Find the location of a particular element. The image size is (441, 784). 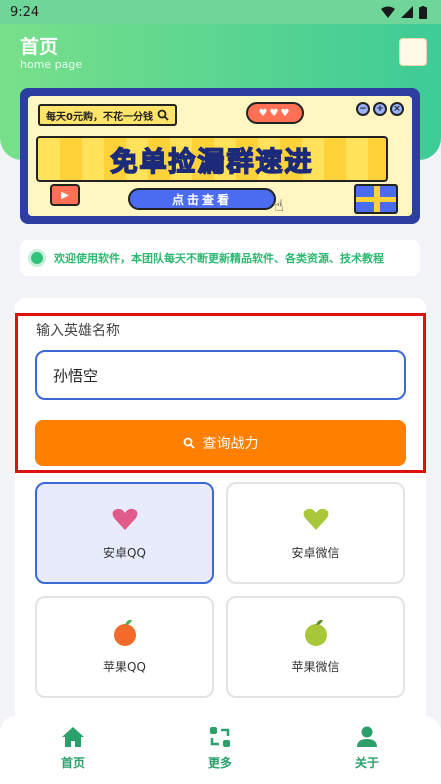

notice-text: 欢迎使用软件，本团队每天不断更新精品软件、各类资源、技术教程 is located at coordinates (219, 258).